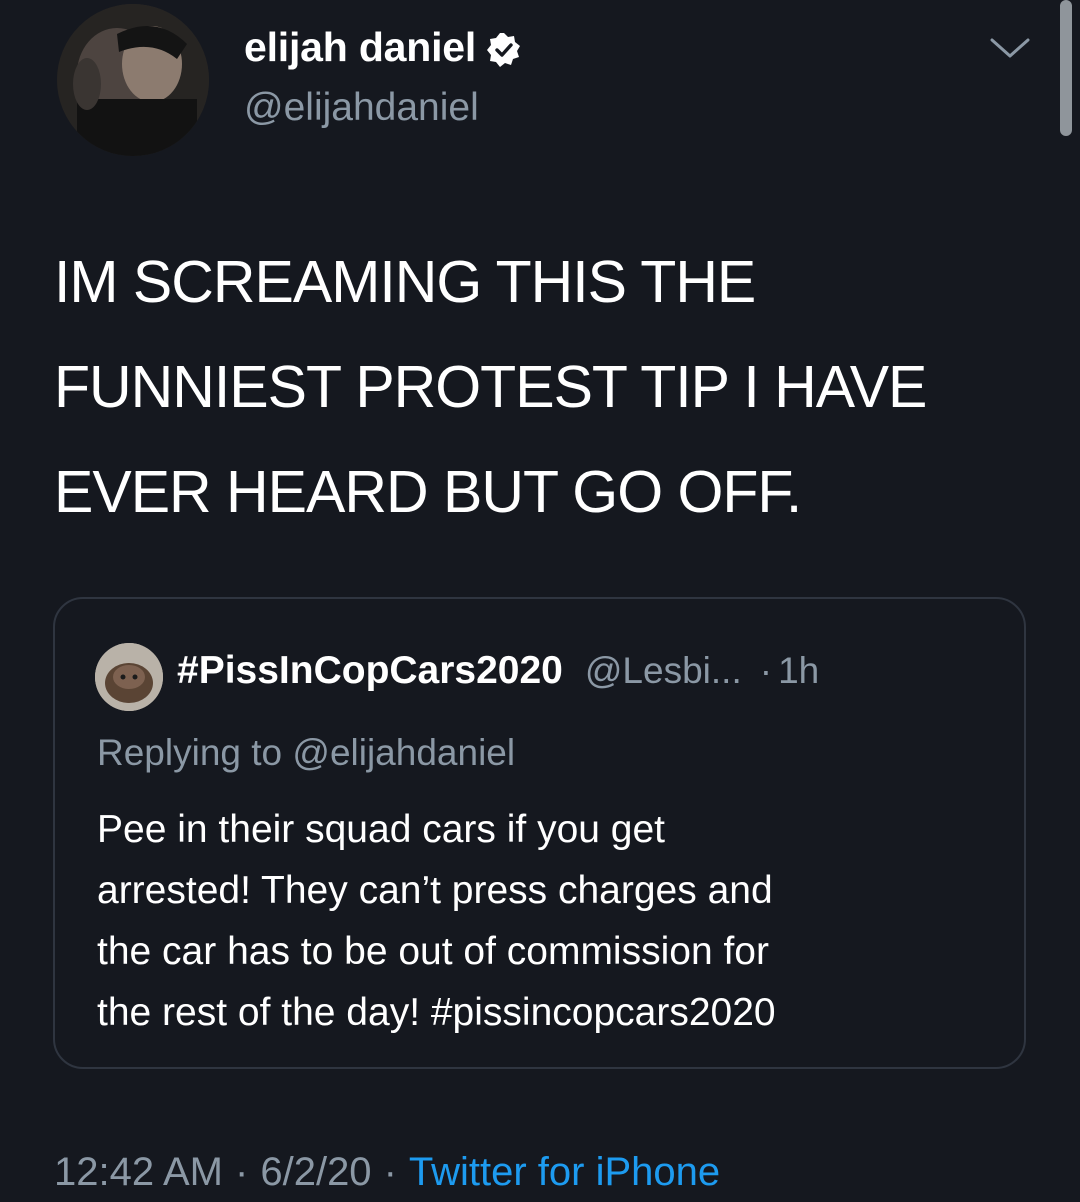 Image resolution: width=1080 pixels, height=1202 pixels. I want to click on author-display-name: elijah daniel, so click(360, 47).